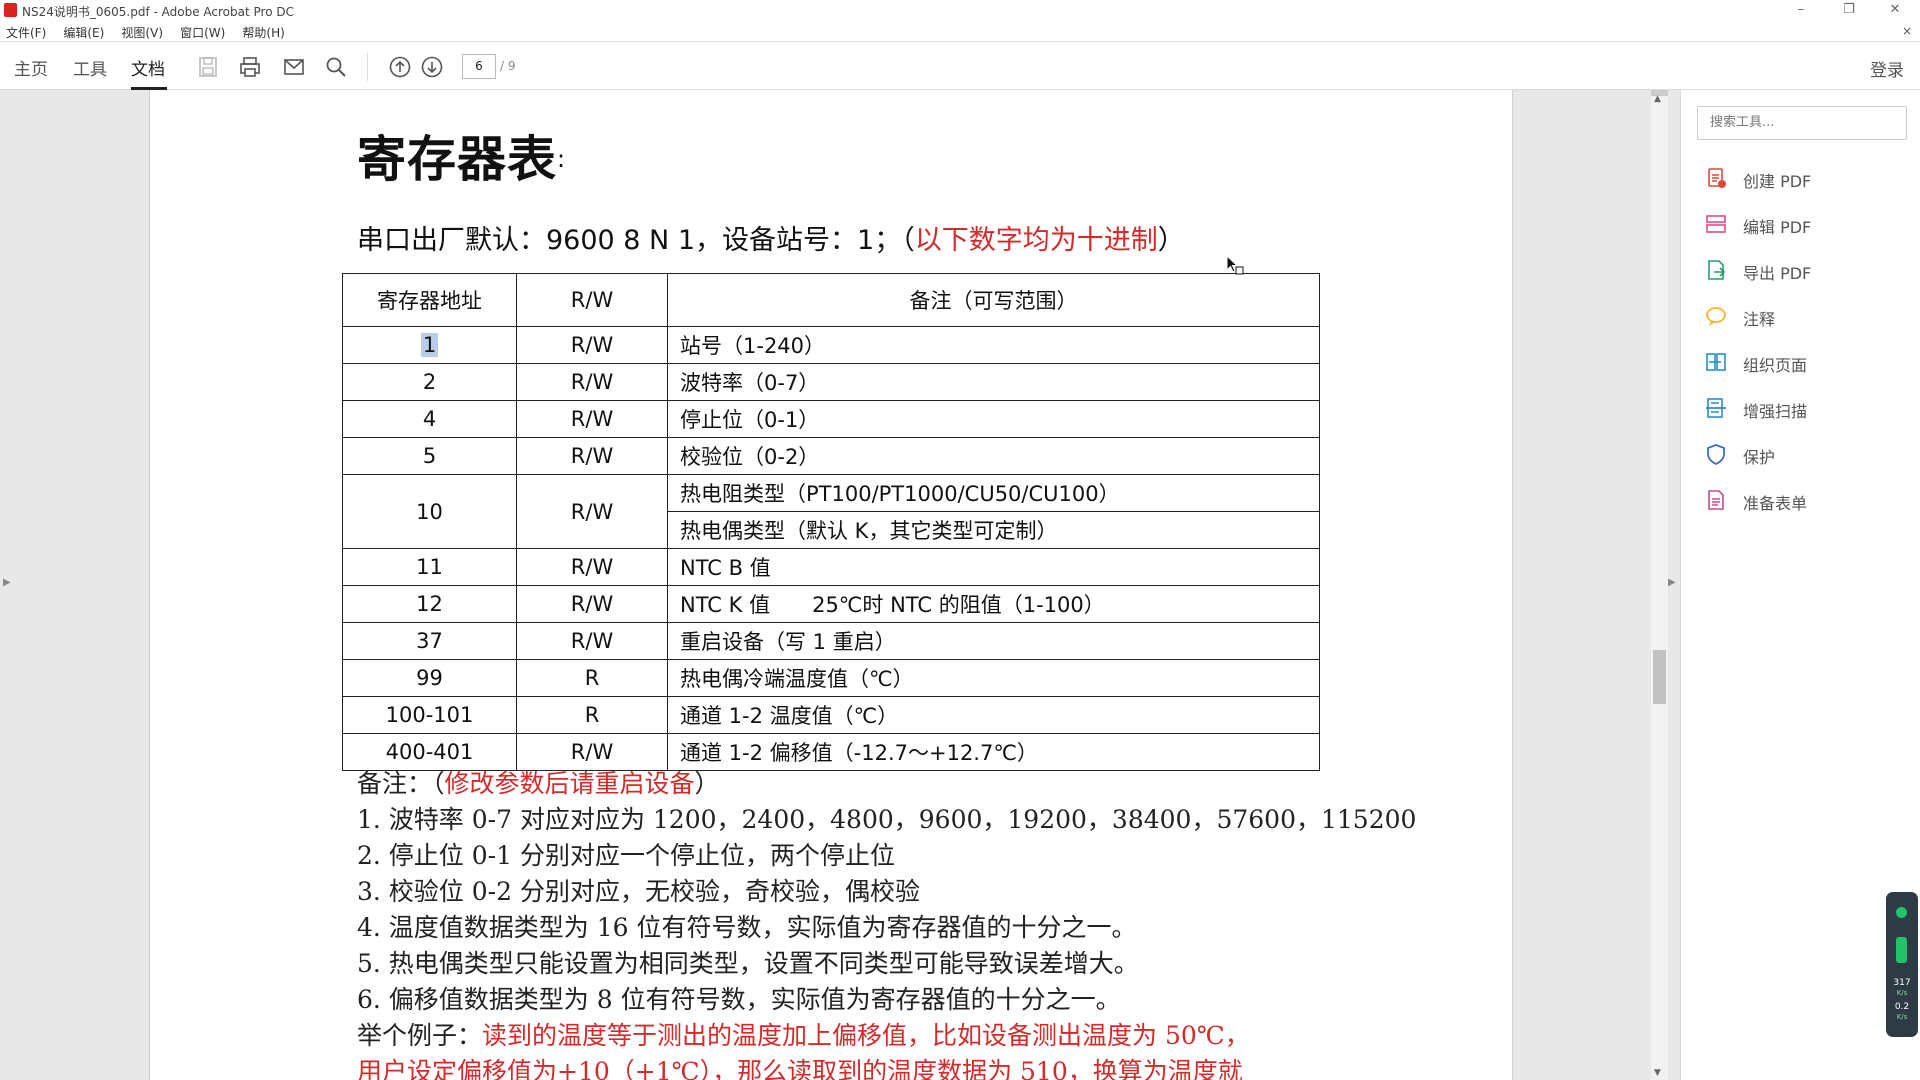 The image size is (1920, 1080). I want to click on scroll-up-icon: ▲, so click(1657, 99).